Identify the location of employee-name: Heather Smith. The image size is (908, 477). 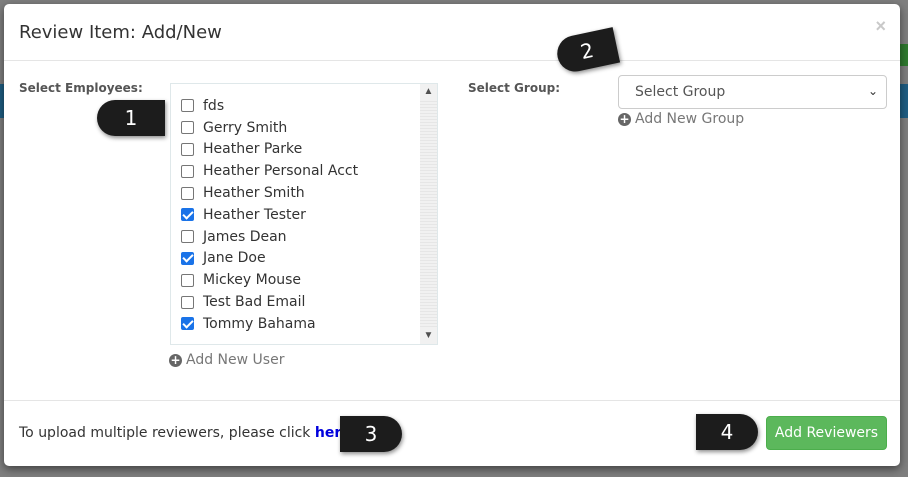
(254, 193).